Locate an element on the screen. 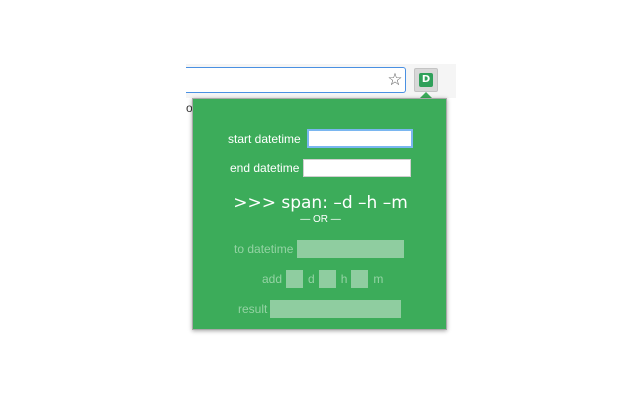  to-datetime-label: to datetime is located at coordinates (264, 249).